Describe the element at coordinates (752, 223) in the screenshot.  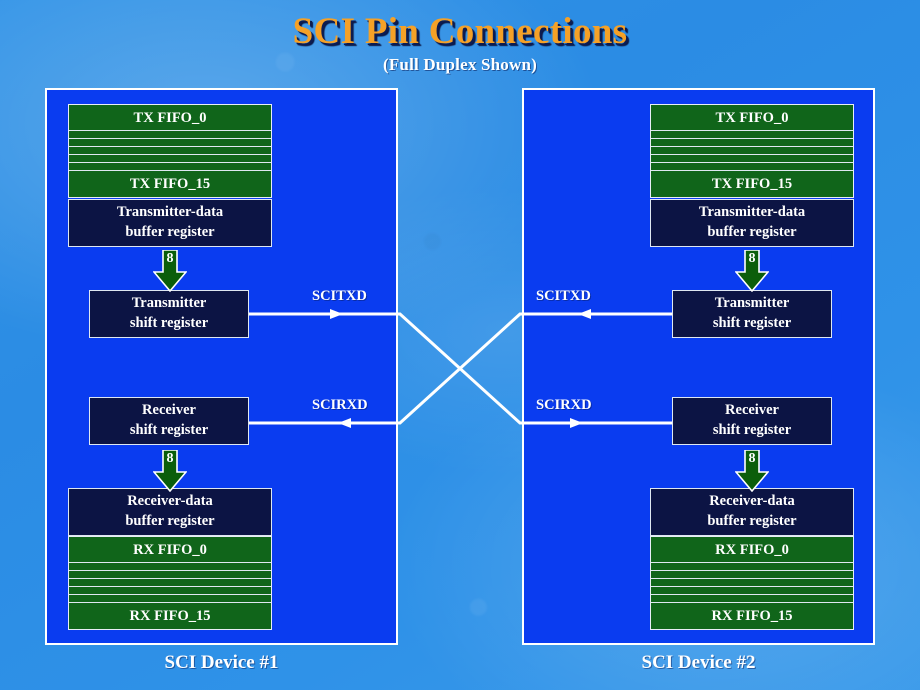
I see `transmitter-data-buffer-register-device-2: Transmitter-data buffer register` at that location.